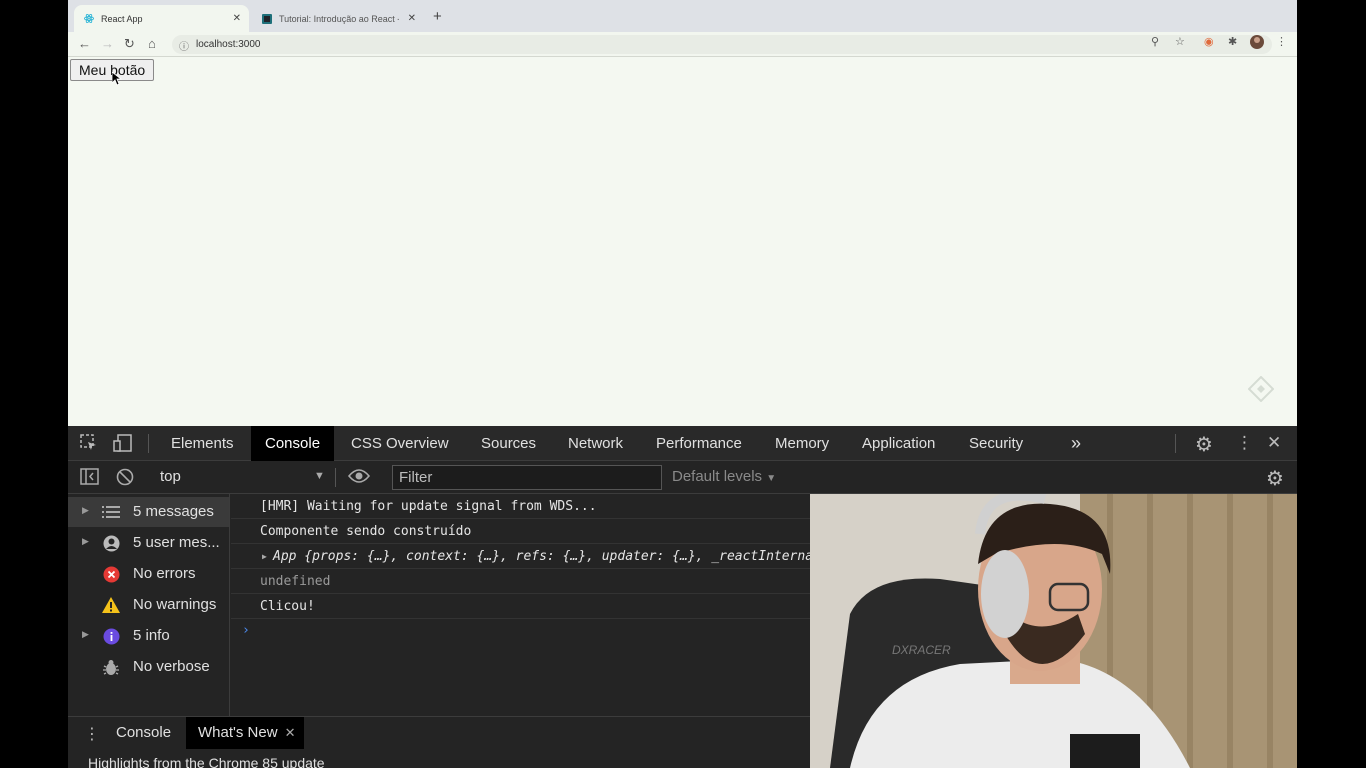  What do you see at coordinates (1244, 443) in the screenshot?
I see `more-options-icon: ⋮` at bounding box center [1244, 443].